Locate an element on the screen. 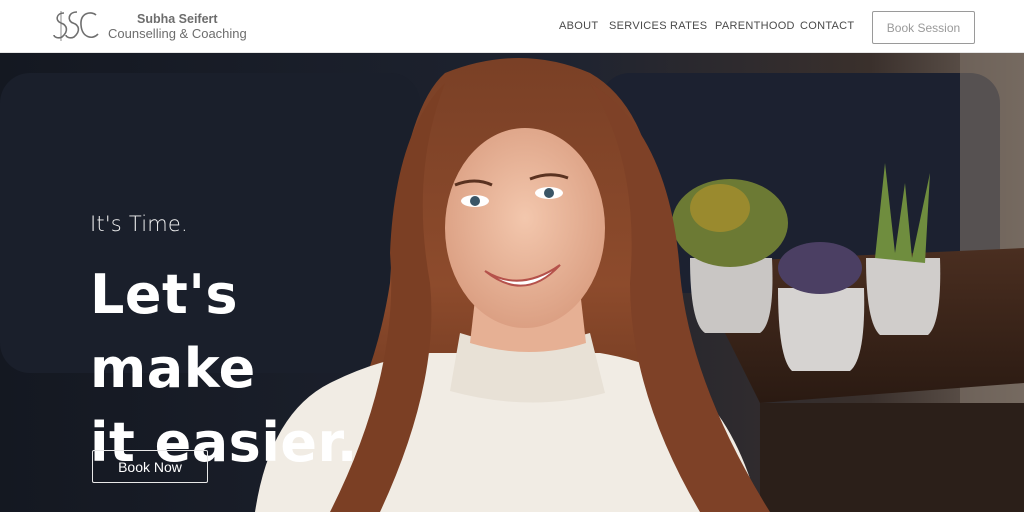  page-bottom-strip is located at coordinates (512, 514).